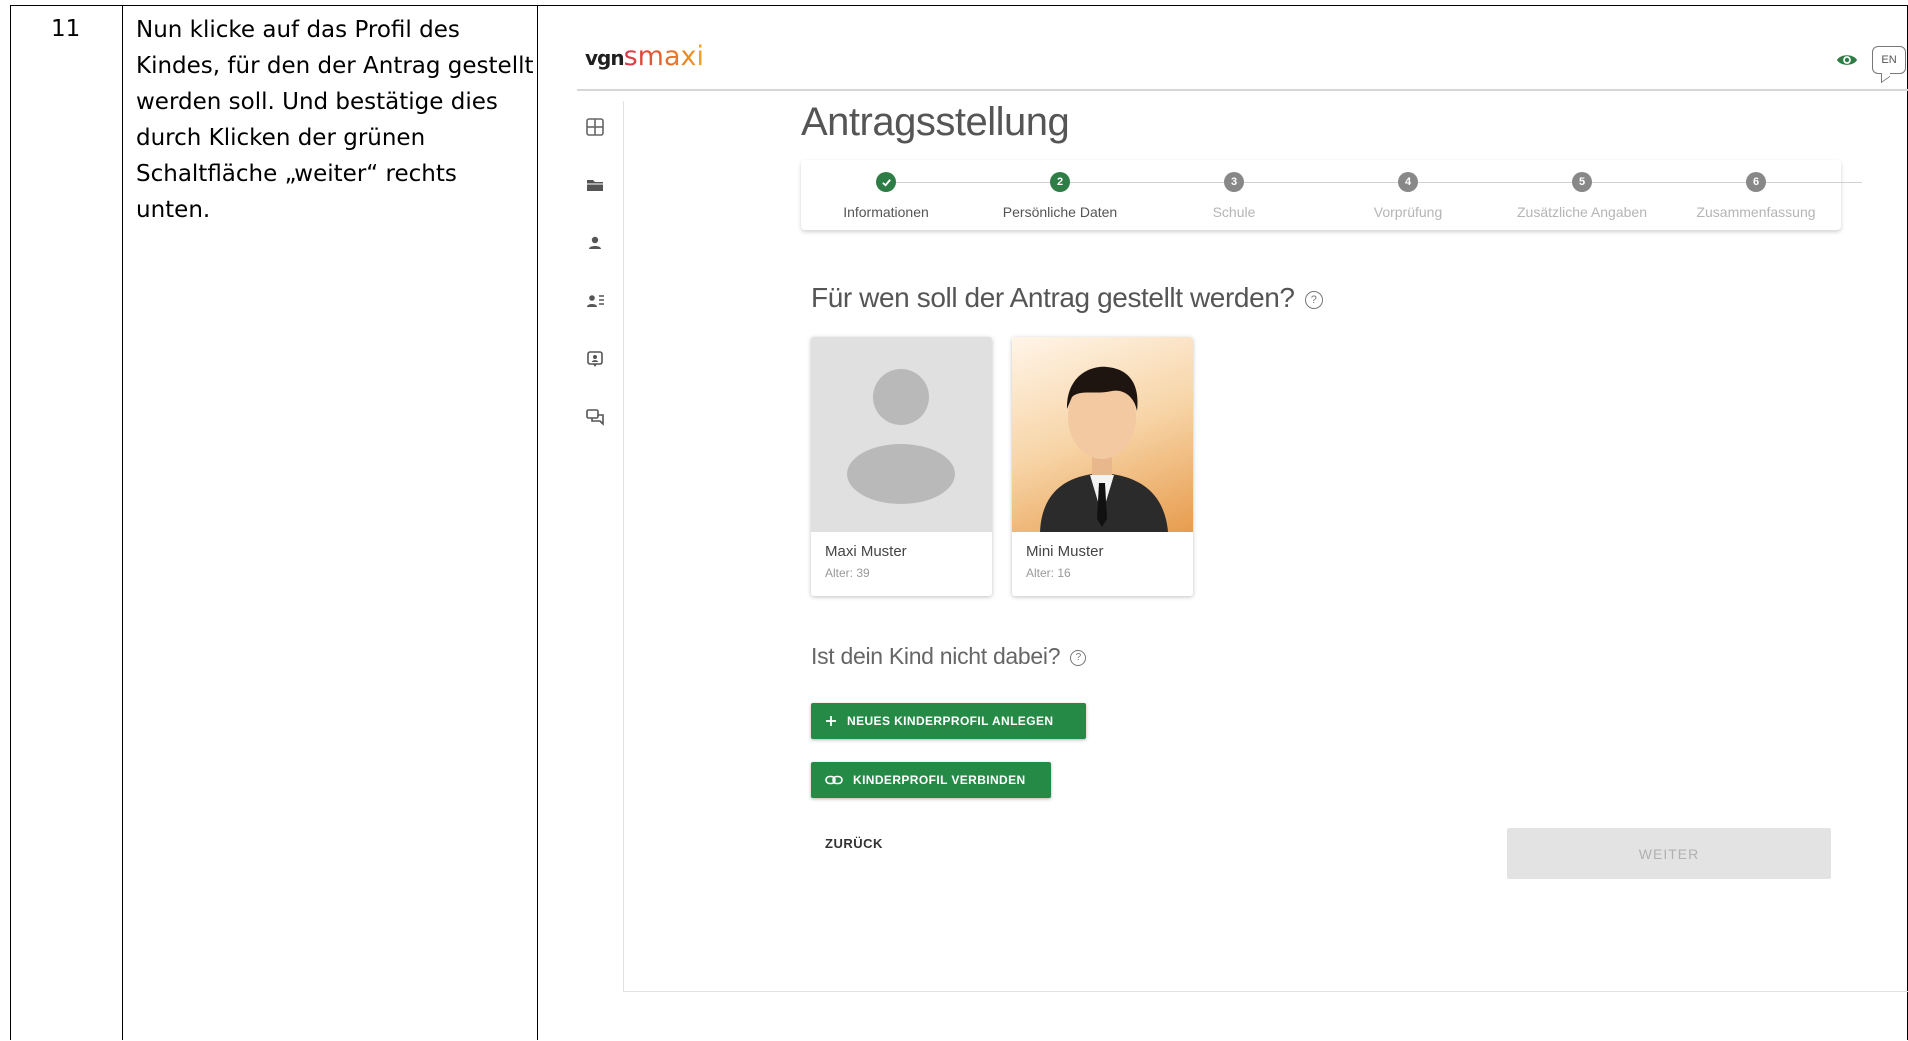  What do you see at coordinates (1582, 196) in the screenshot?
I see `step-zusaetzliche-angaben: 5 Zusätzliche Angaben` at bounding box center [1582, 196].